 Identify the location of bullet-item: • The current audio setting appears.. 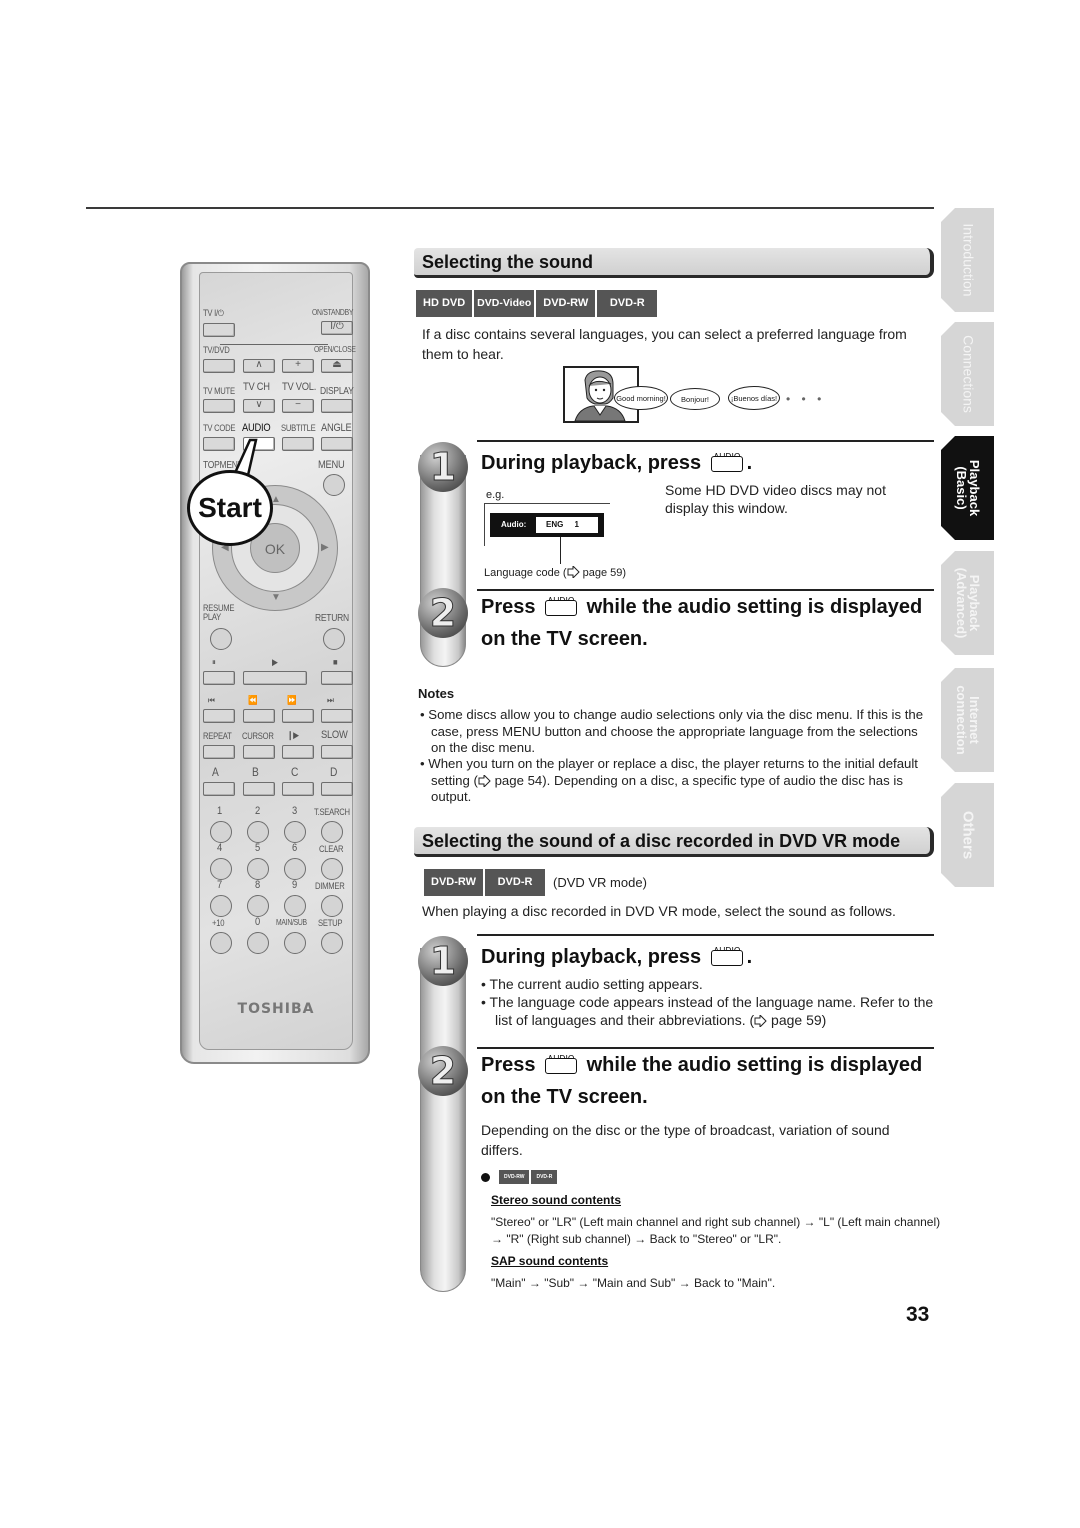
(592, 984).